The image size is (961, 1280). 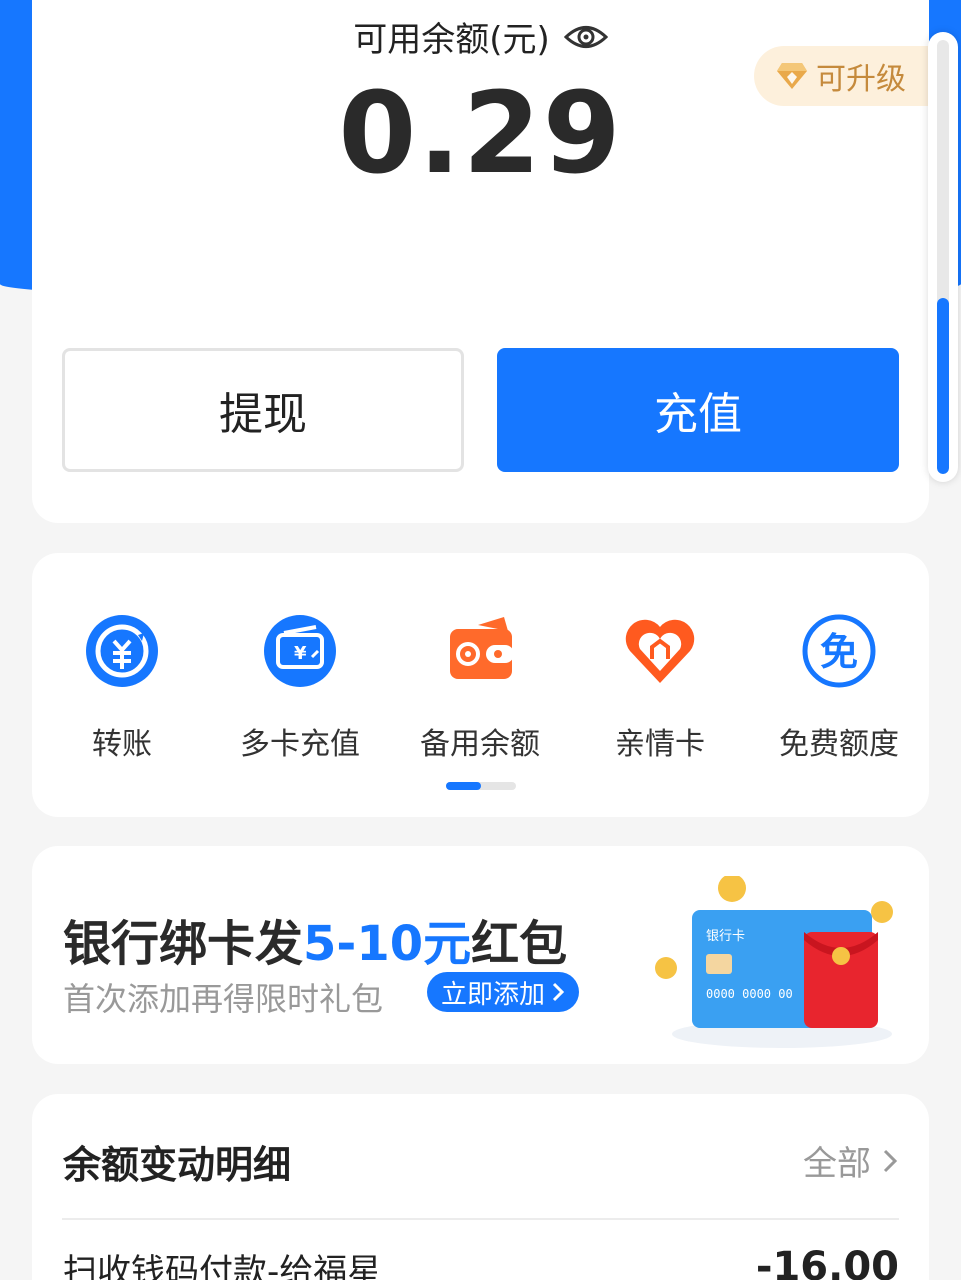 What do you see at coordinates (122, 688) in the screenshot?
I see `menu-item-transfer: 转账` at bounding box center [122, 688].